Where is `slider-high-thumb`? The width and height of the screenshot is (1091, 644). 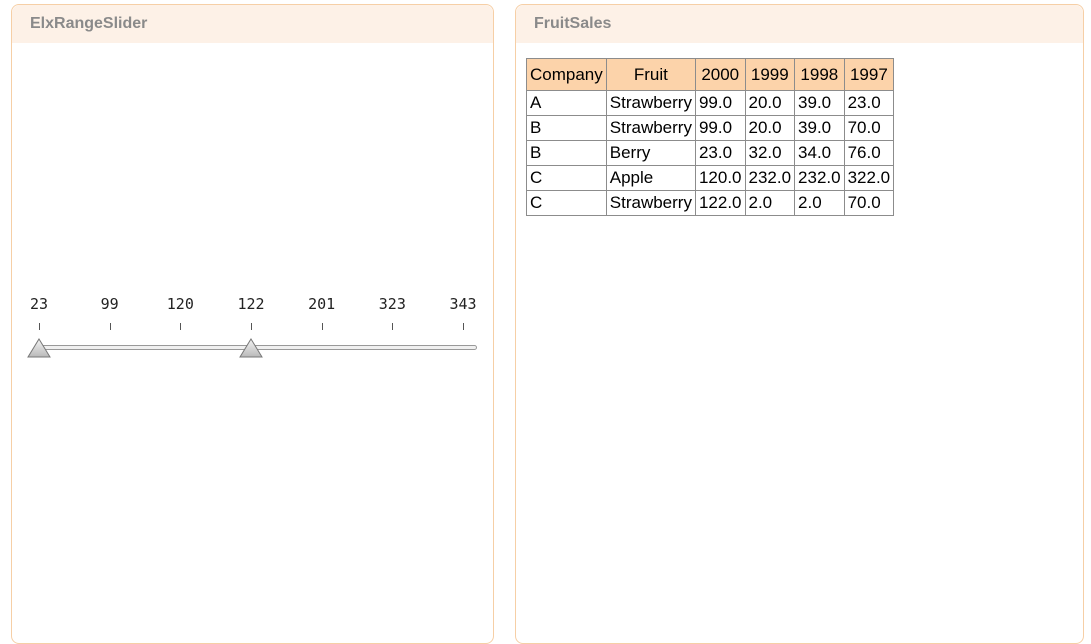 slider-high-thumb is located at coordinates (251, 348).